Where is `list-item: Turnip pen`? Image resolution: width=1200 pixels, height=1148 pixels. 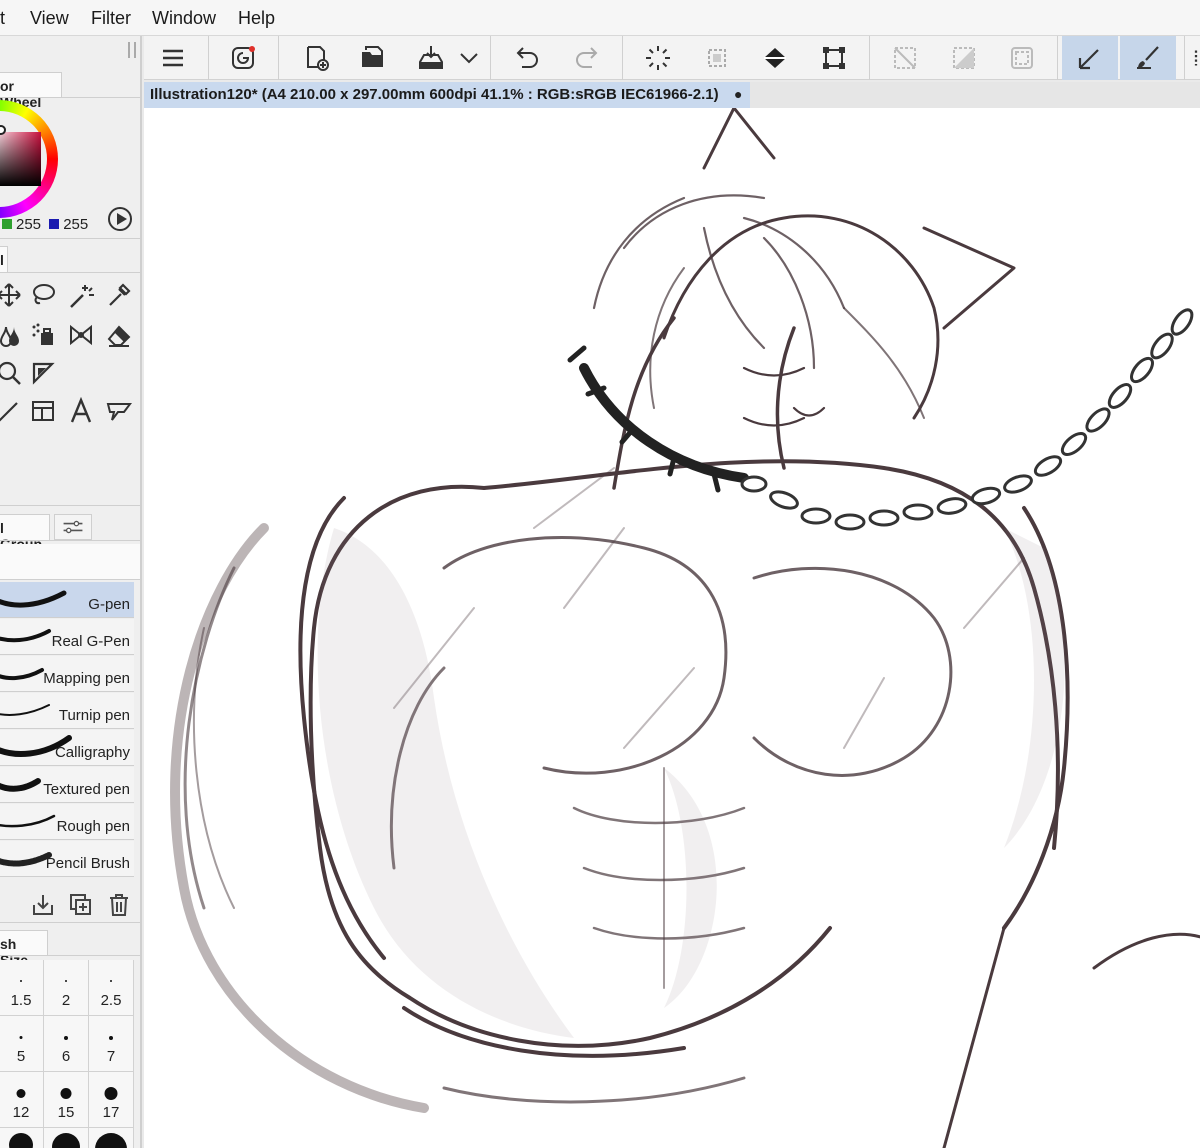
list-item: Turnip pen is located at coordinates (67, 711).